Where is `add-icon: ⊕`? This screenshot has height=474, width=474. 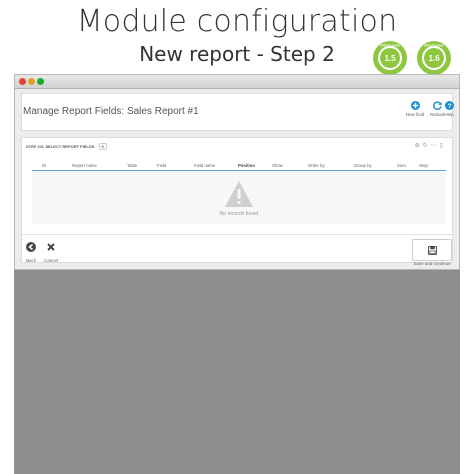
add-icon: ⊕ is located at coordinates (419, 146).